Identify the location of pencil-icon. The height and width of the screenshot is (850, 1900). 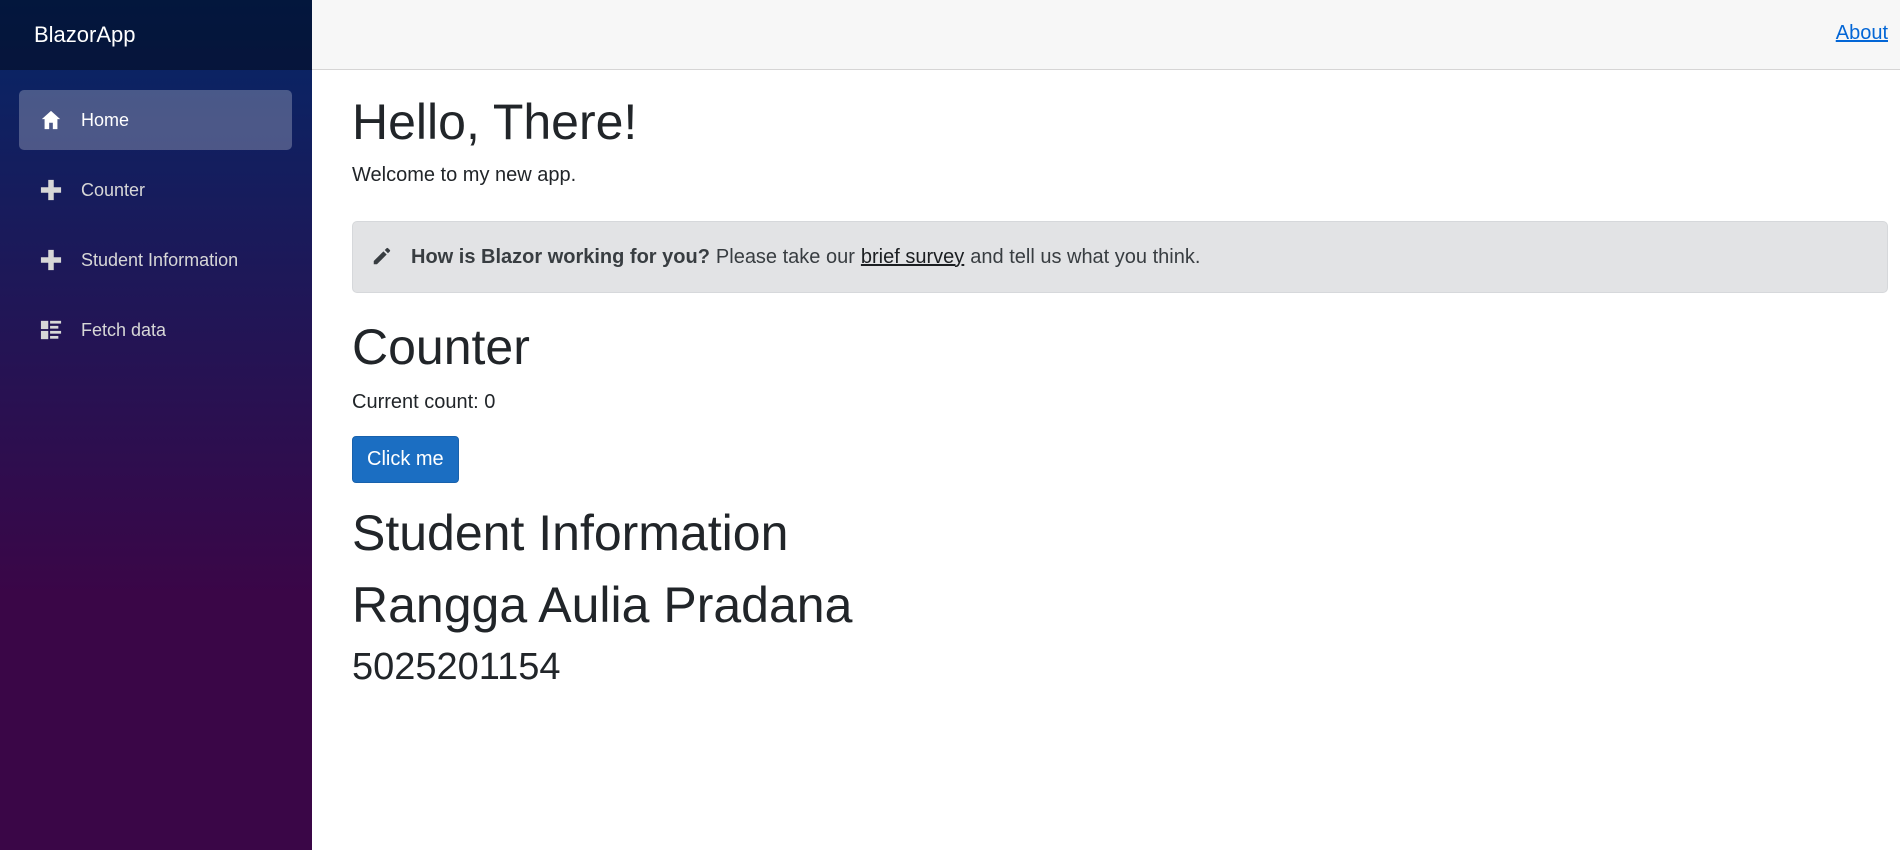
(383, 257).